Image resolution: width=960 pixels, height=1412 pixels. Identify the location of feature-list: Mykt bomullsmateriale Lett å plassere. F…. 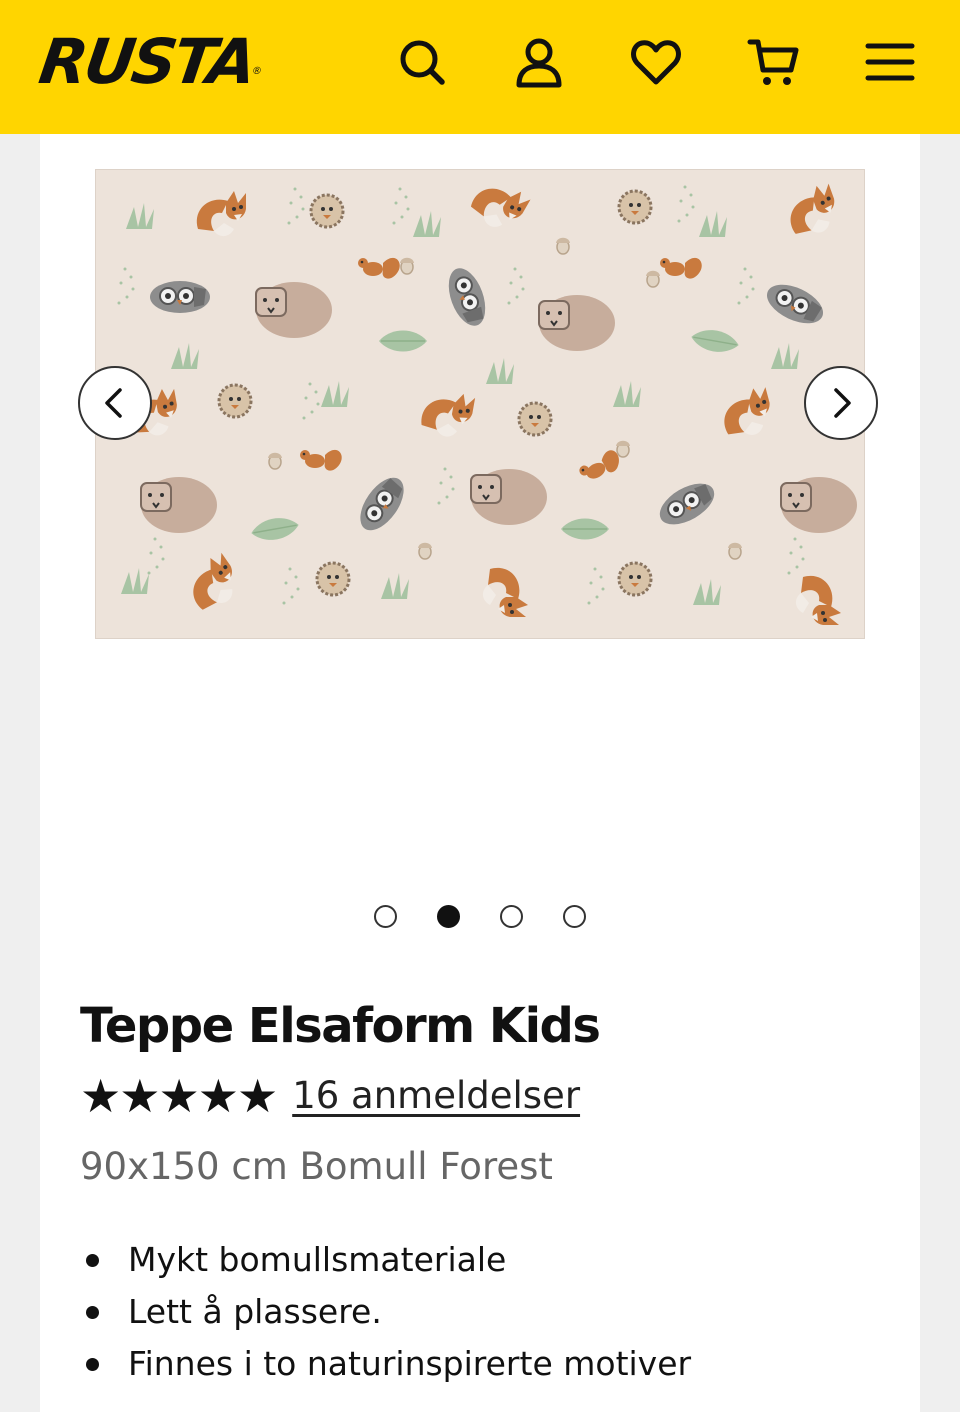
(385, 1312).